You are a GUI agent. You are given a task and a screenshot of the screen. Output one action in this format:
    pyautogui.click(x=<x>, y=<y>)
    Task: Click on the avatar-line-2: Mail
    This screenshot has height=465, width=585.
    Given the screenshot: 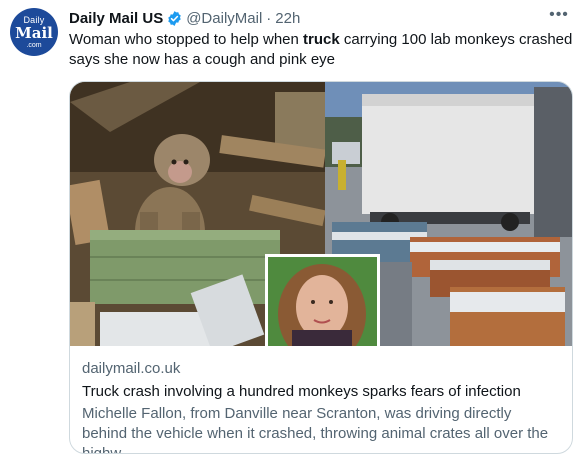 What is the action you would take?
    pyautogui.click(x=34, y=32)
    